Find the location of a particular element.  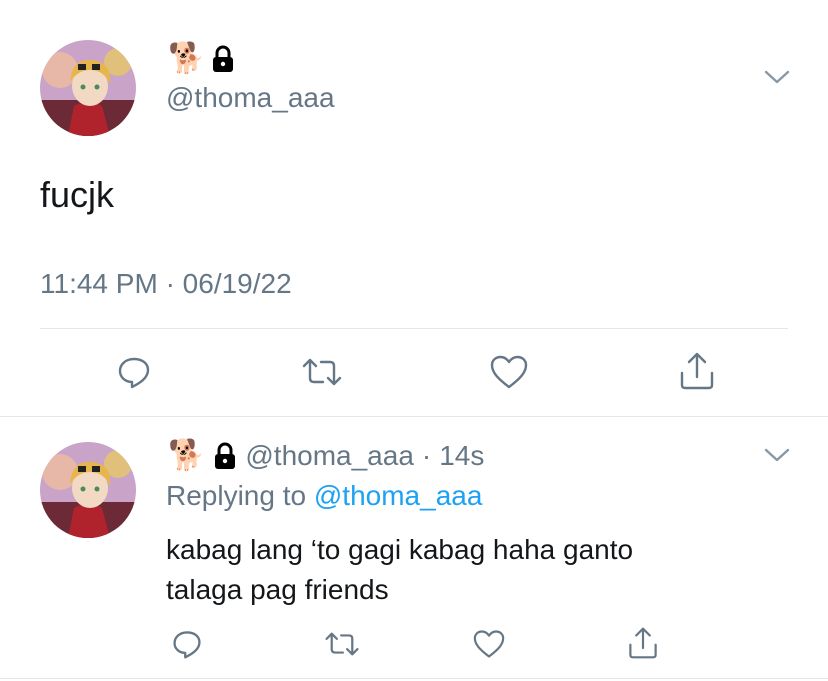

reply-age: 14s is located at coordinates (462, 455).